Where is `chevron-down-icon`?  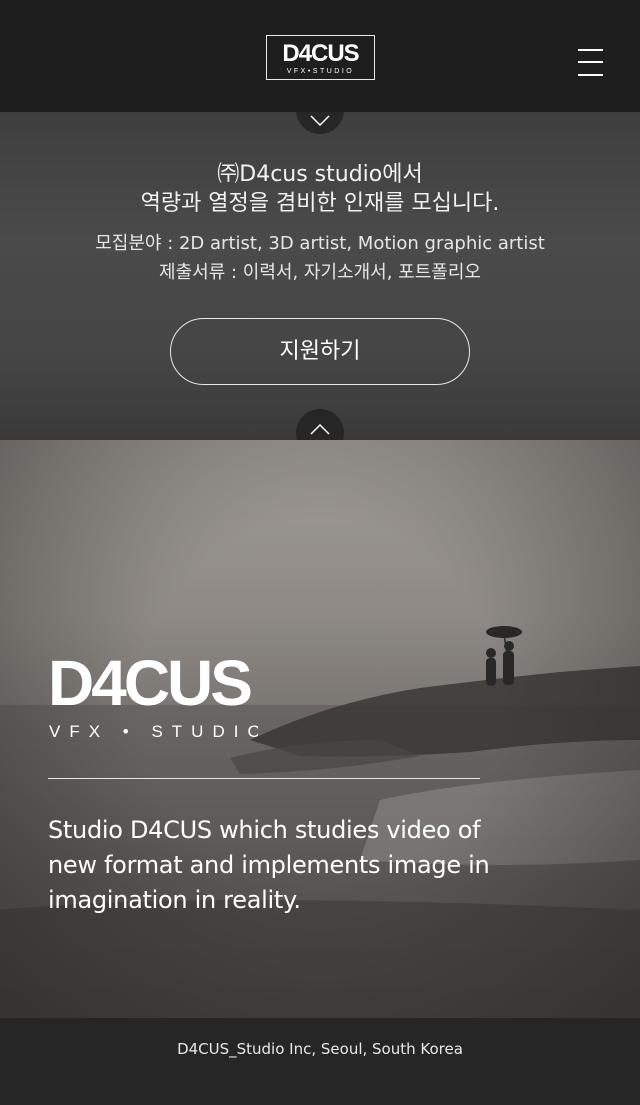 chevron-down-icon is located at coordinates (320, 121).